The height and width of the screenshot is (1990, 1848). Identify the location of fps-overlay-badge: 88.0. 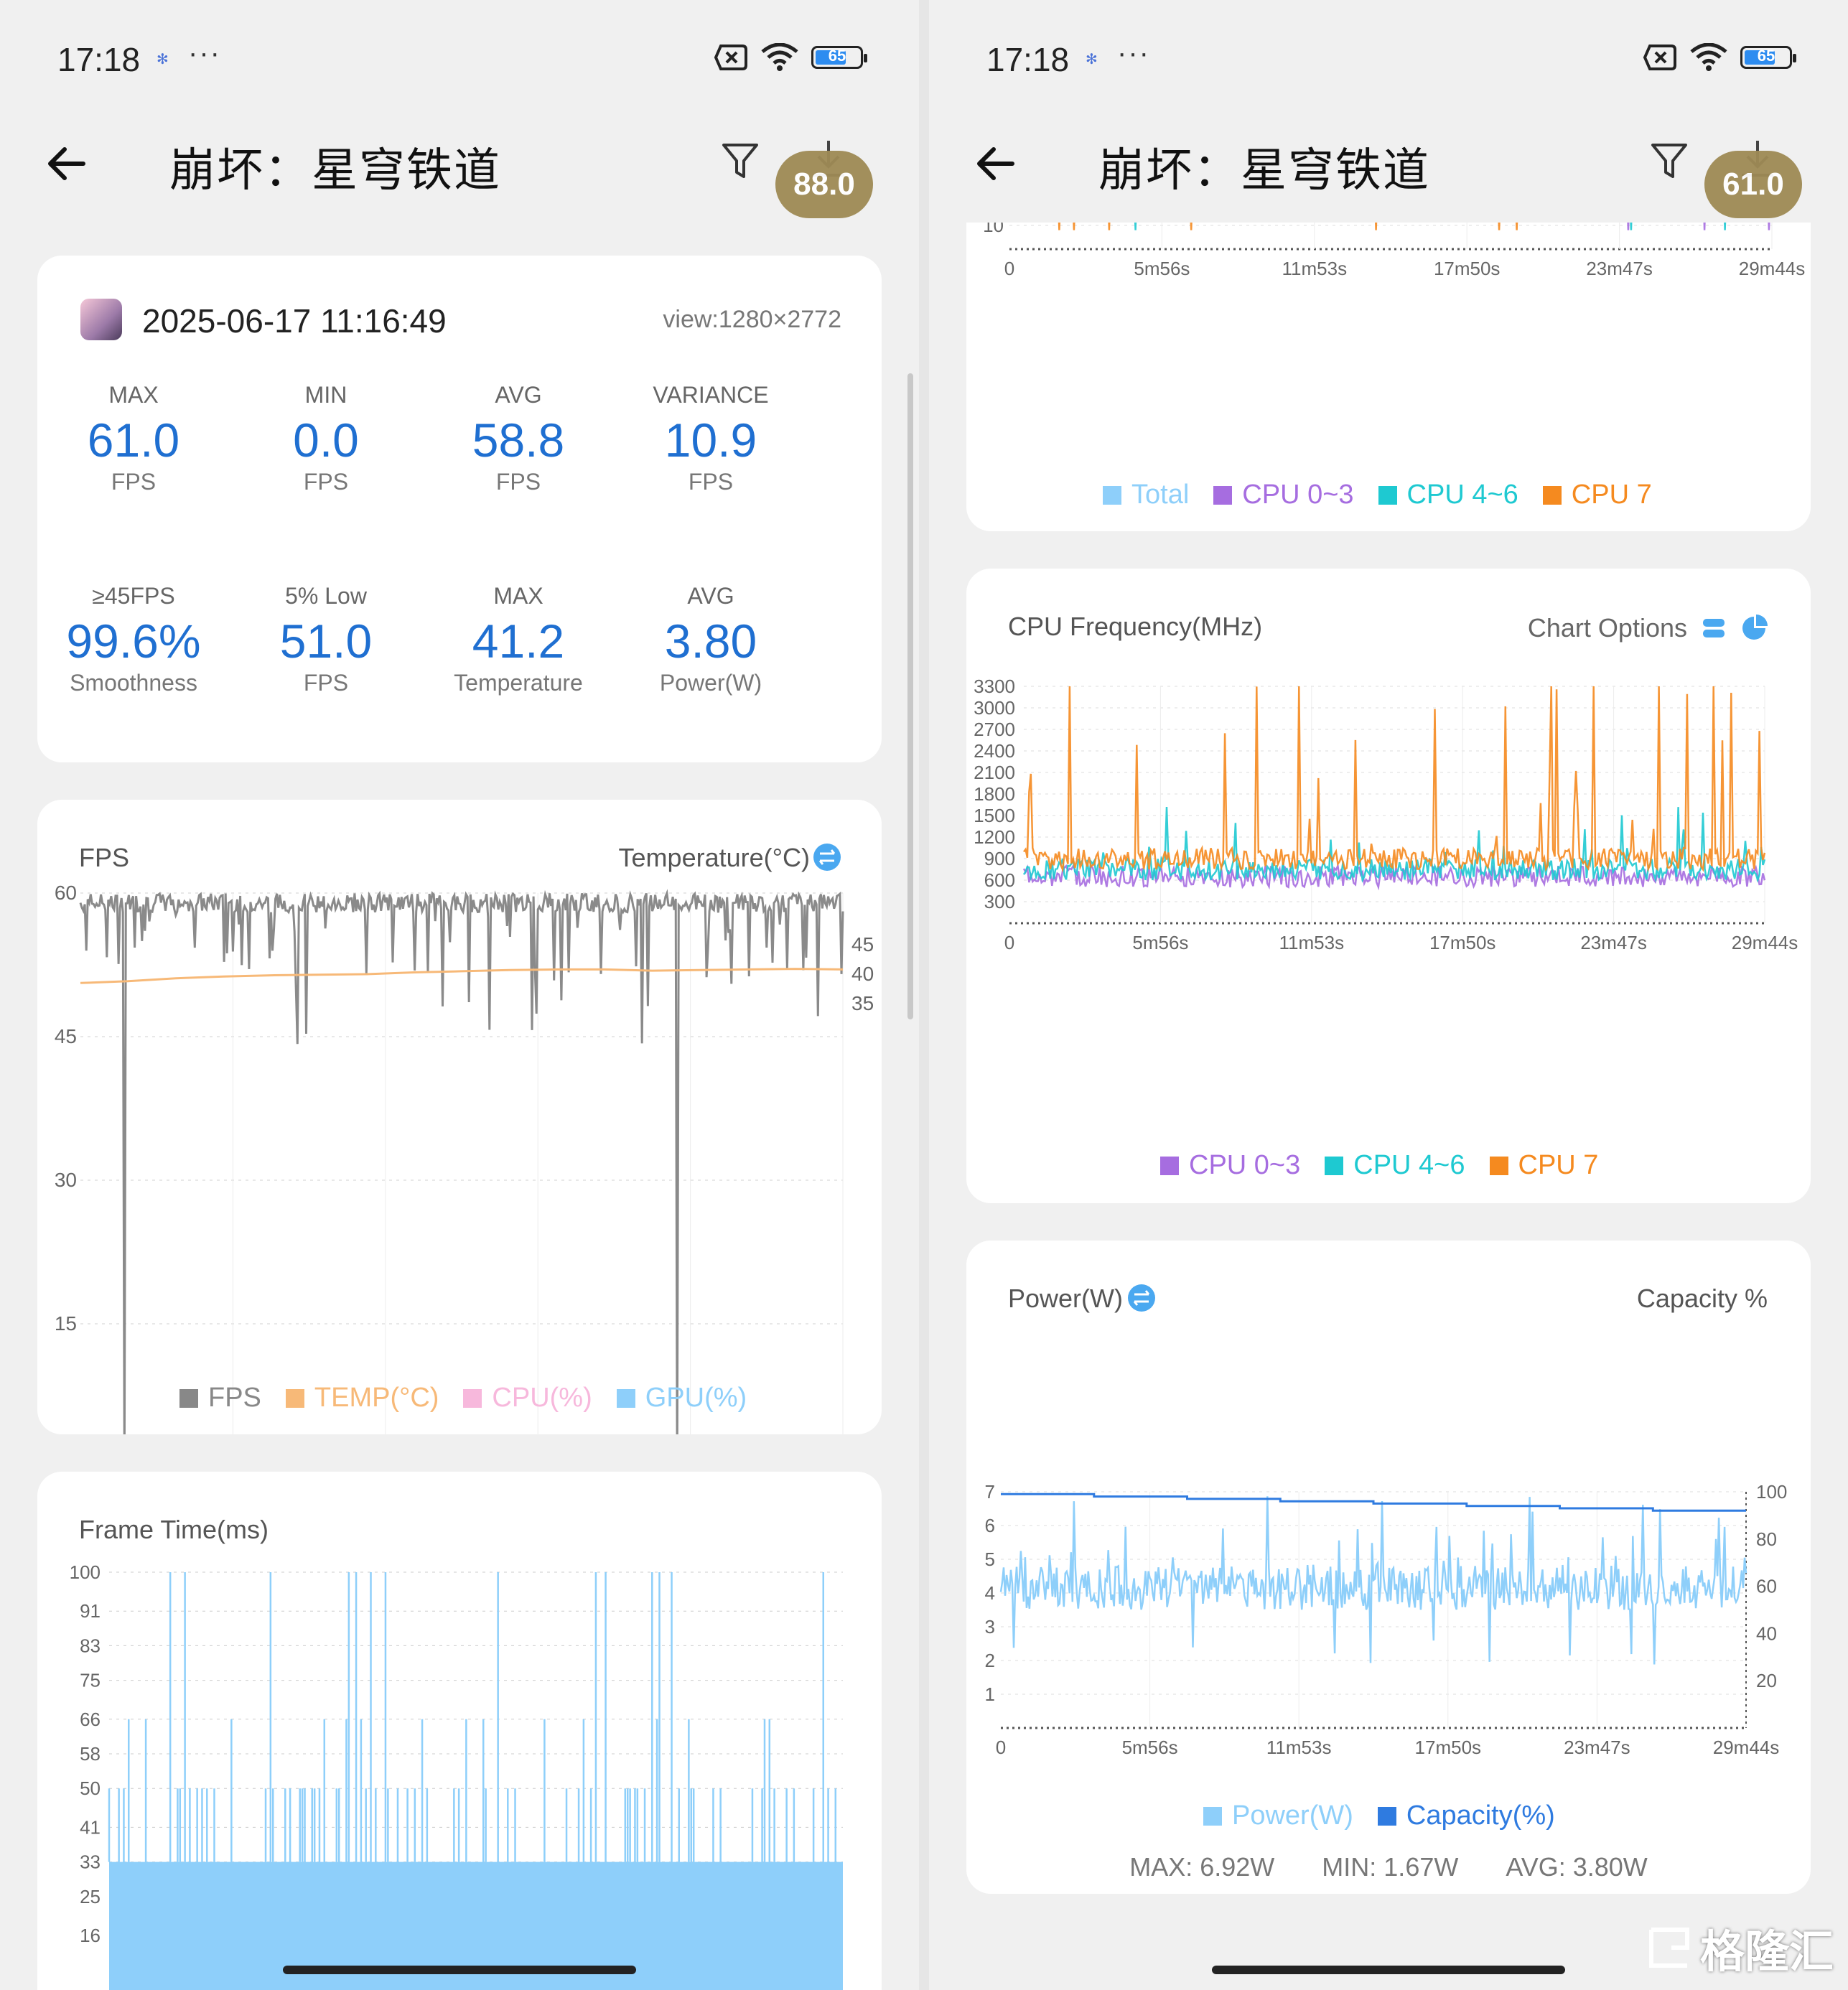
(824, 185).